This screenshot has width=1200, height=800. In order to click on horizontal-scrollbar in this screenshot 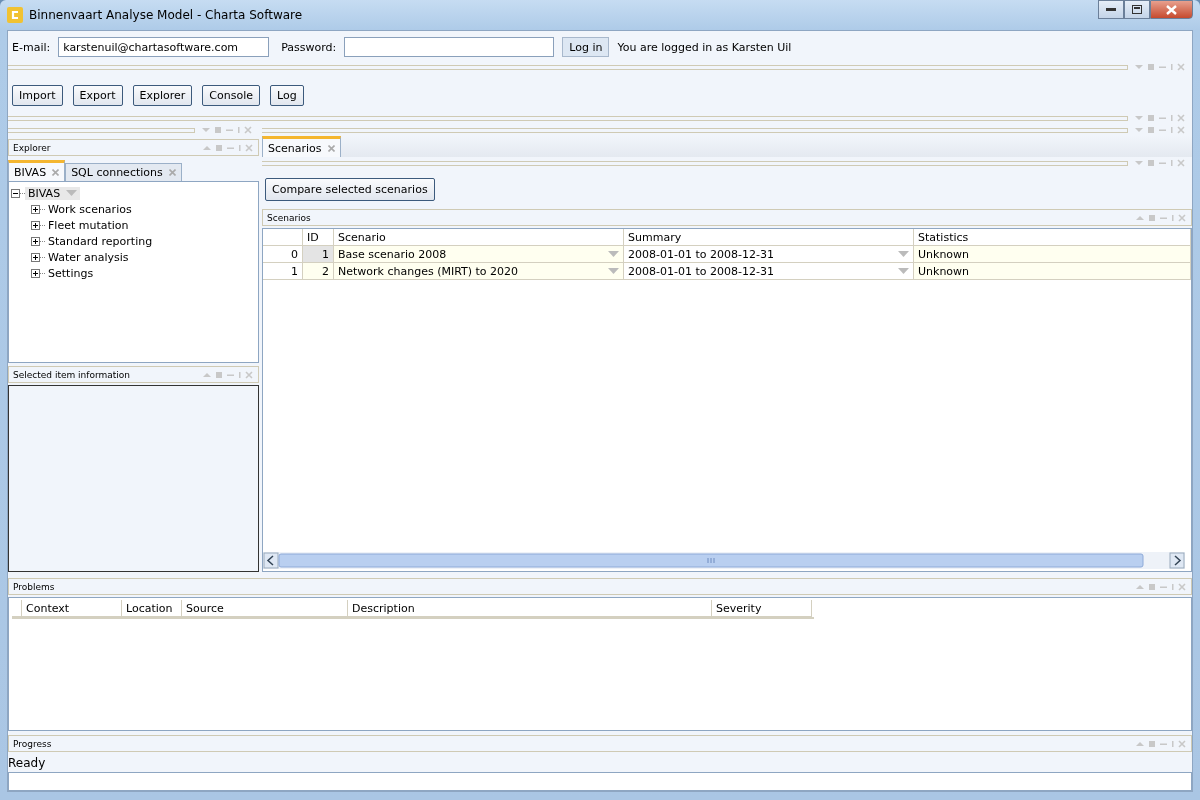, I will do `click(724, 560)`.